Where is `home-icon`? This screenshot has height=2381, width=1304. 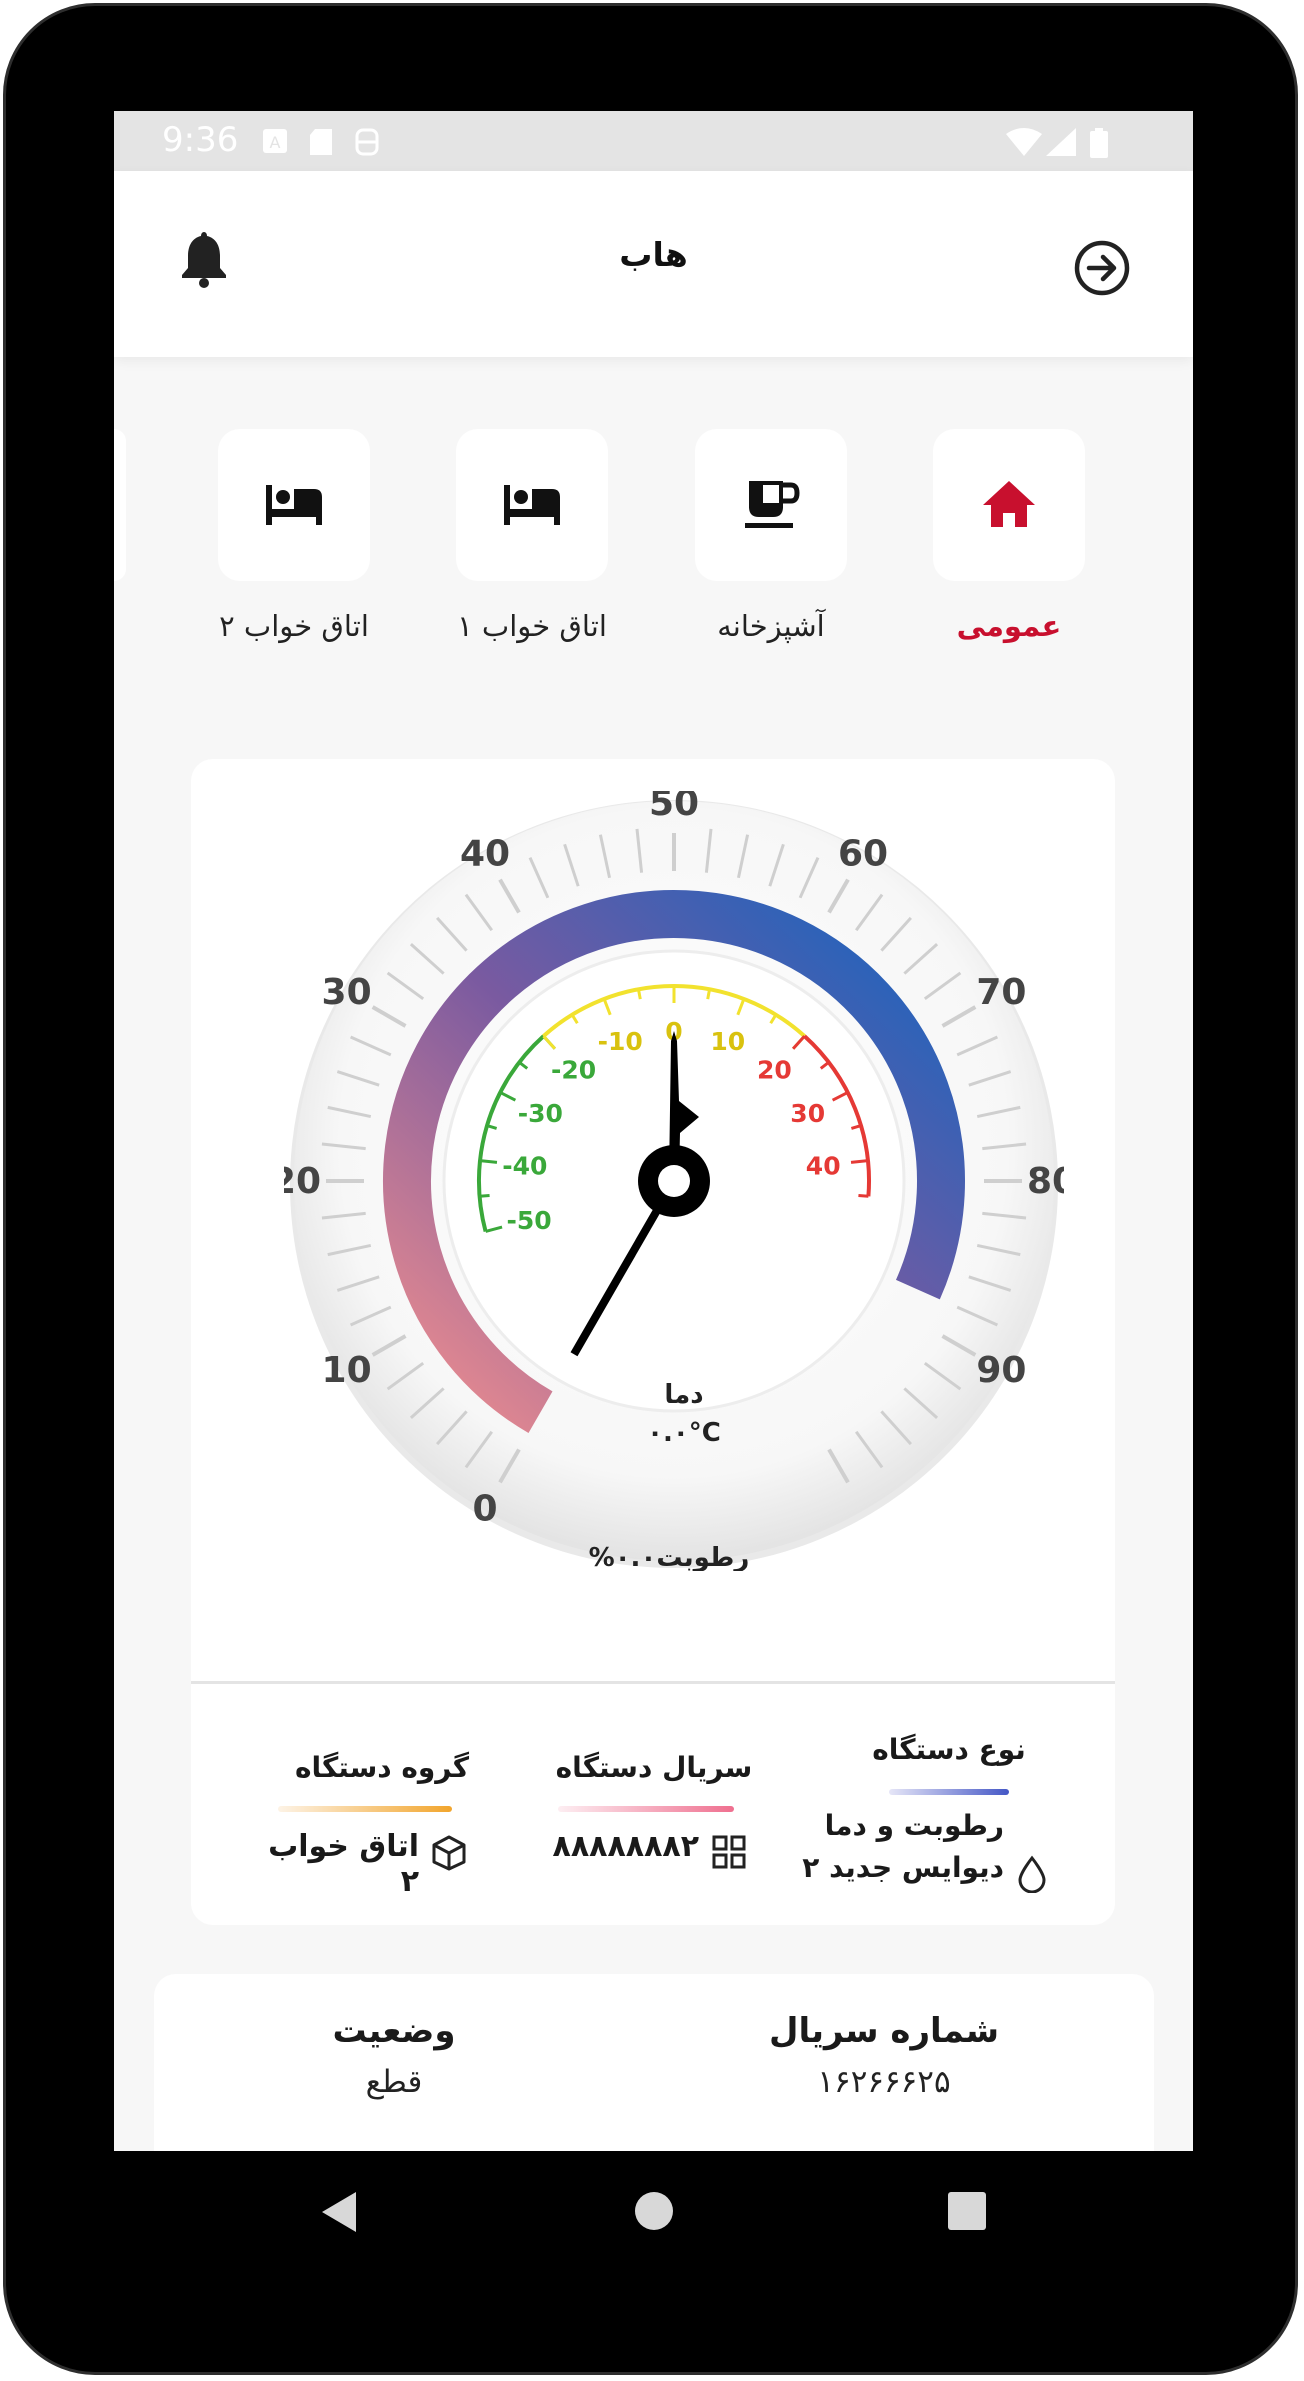
home-icon is located at coordinates (1009, 504).